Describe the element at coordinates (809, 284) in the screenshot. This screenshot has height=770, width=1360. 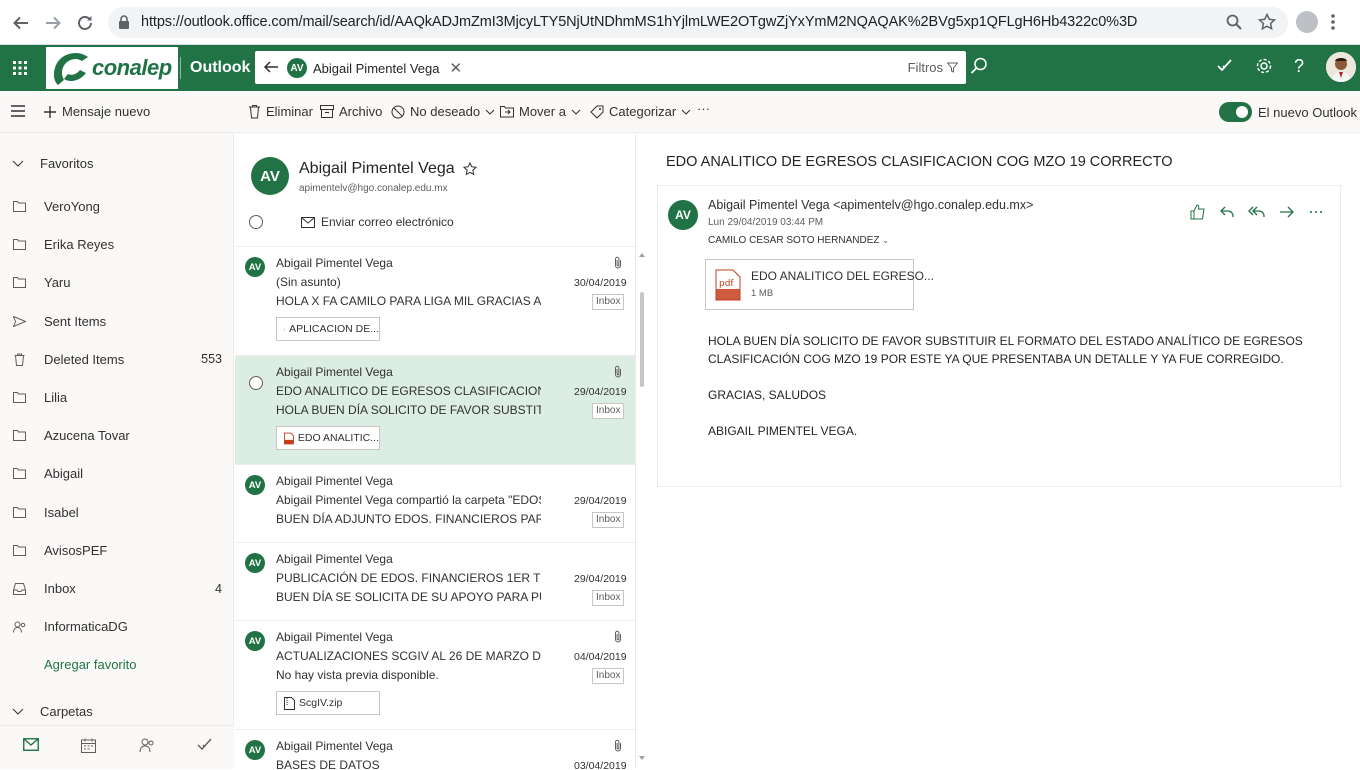
I see `attachment-card: pdf EDO ANALITICO DEL EGRESO... 1 MB` at that location.